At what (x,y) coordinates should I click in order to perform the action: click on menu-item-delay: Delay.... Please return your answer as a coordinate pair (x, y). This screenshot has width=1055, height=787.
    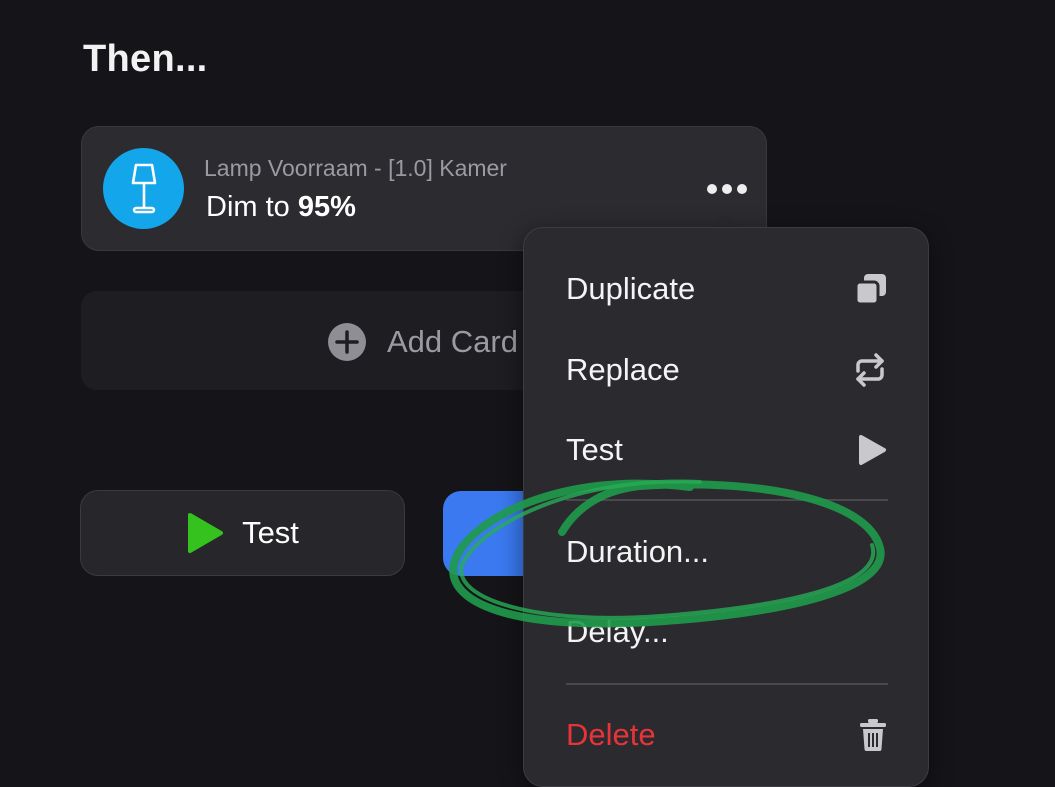
    Looking at the image, I should click on (727, 632).